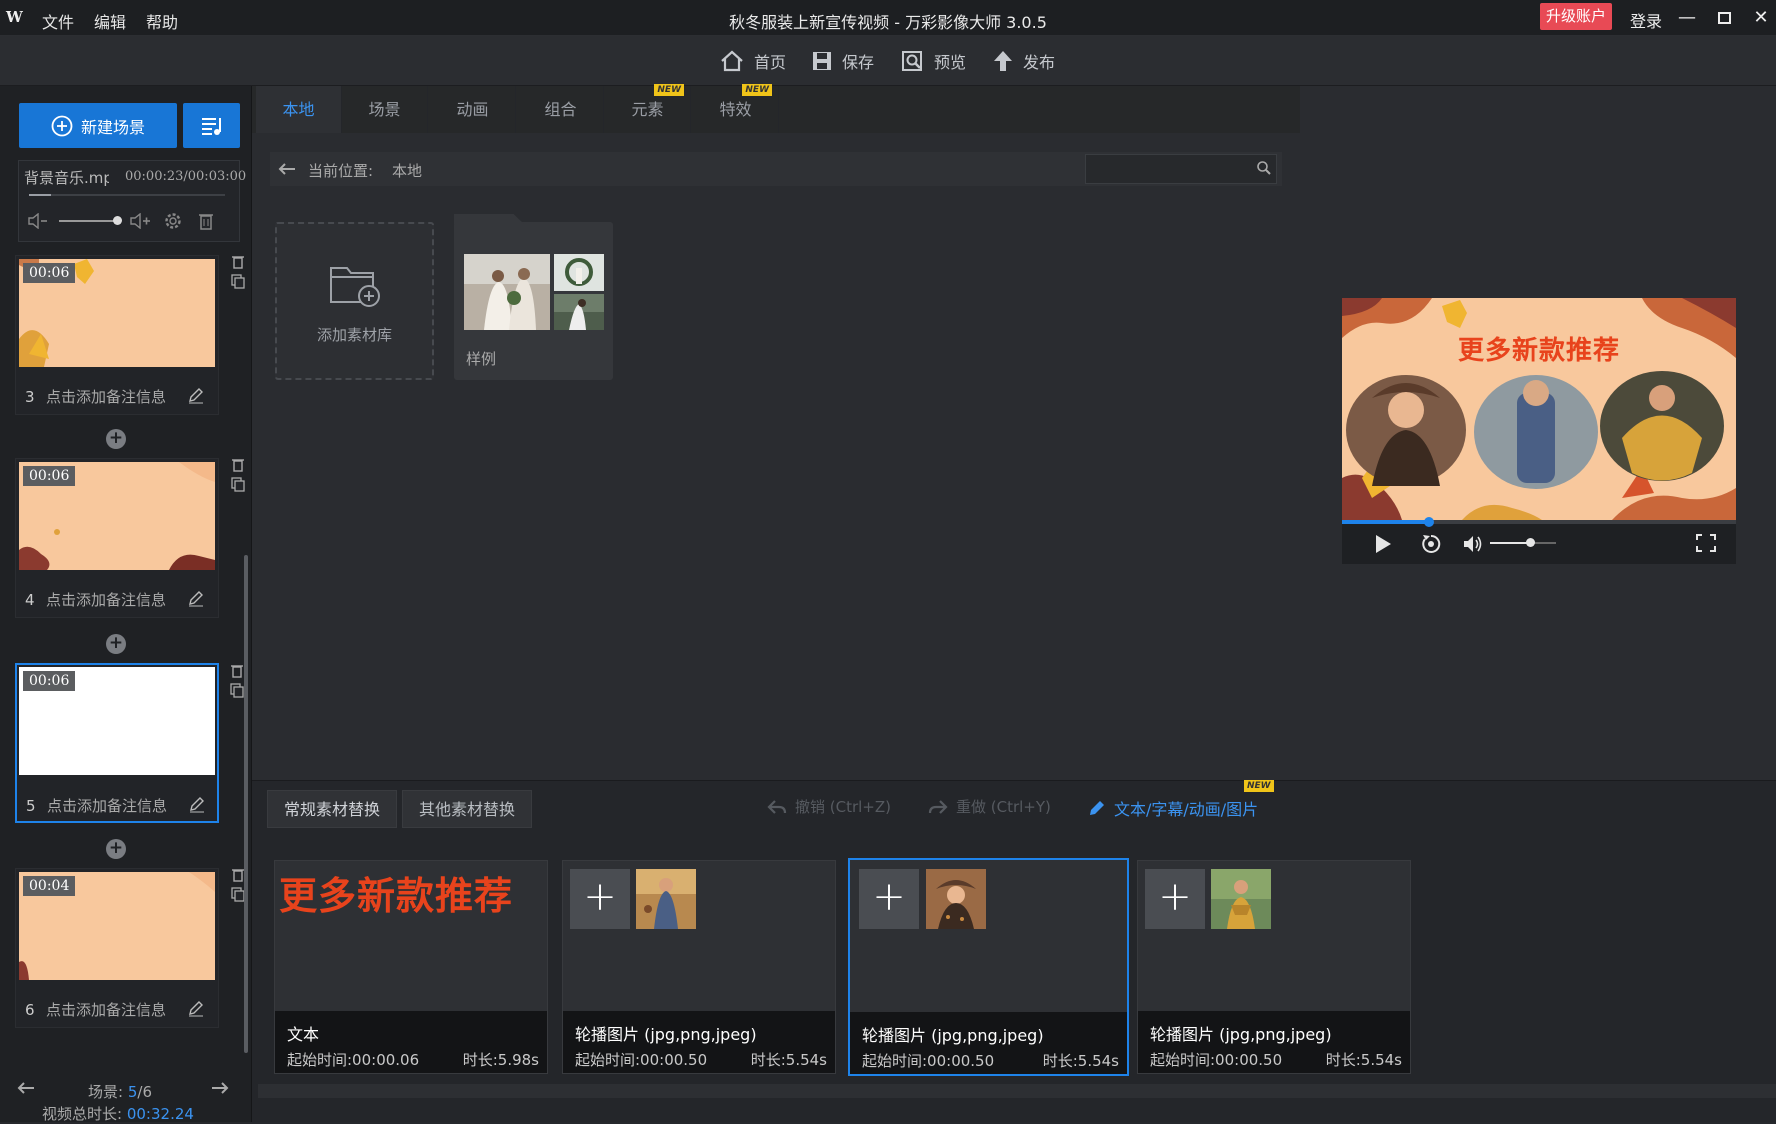  What do you see at coordinates (38, 221) in the screenshot?
I see `volume-down-icon` at bounding box center [38, 221].